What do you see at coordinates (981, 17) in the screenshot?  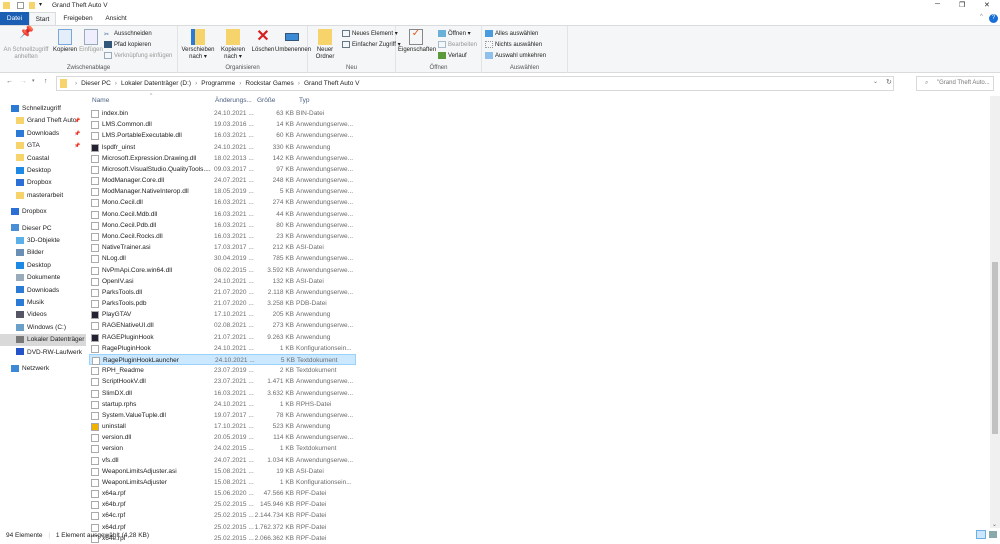 I see `collapse-ribbon-icon: ^` at bounding box center [981, 17].